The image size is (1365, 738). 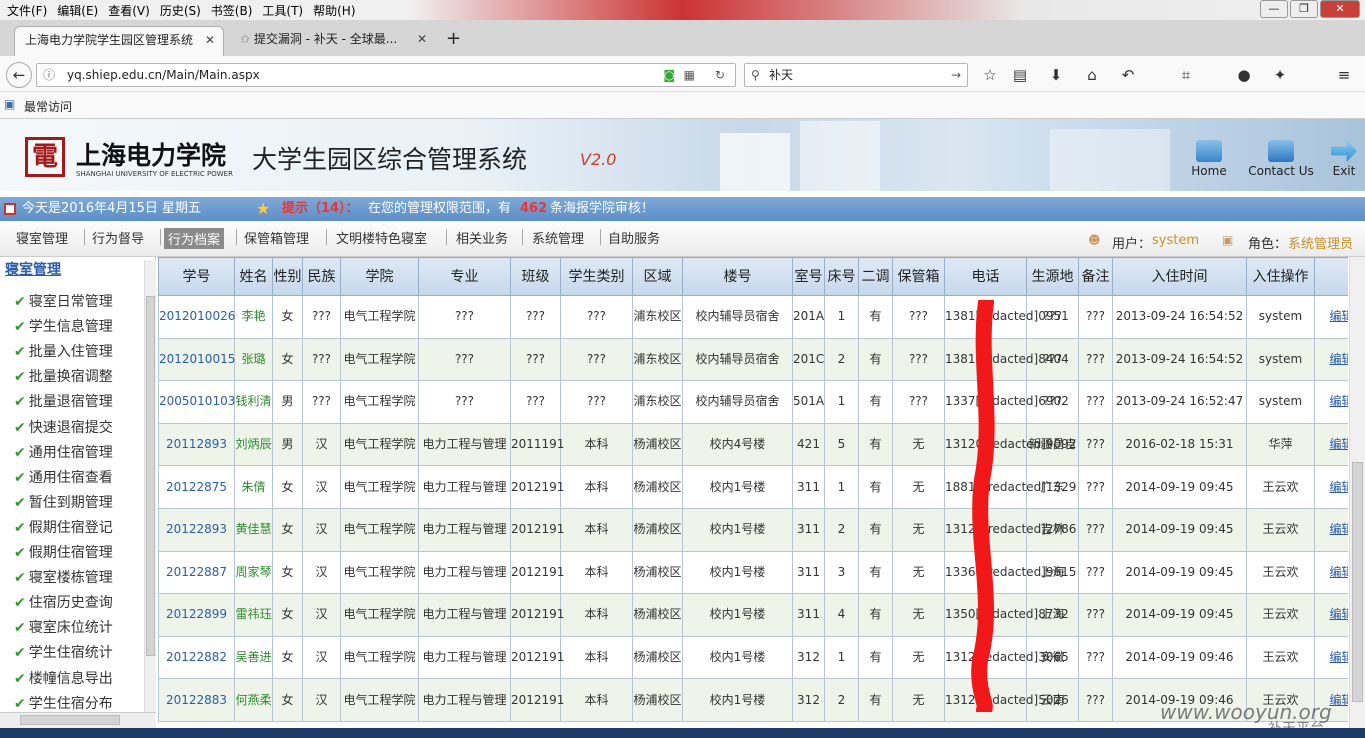 What do you see at coordinates (1092, 75) in the screenshot?
I see `home-icon: ⌂` at bounding box center [1092, 75].